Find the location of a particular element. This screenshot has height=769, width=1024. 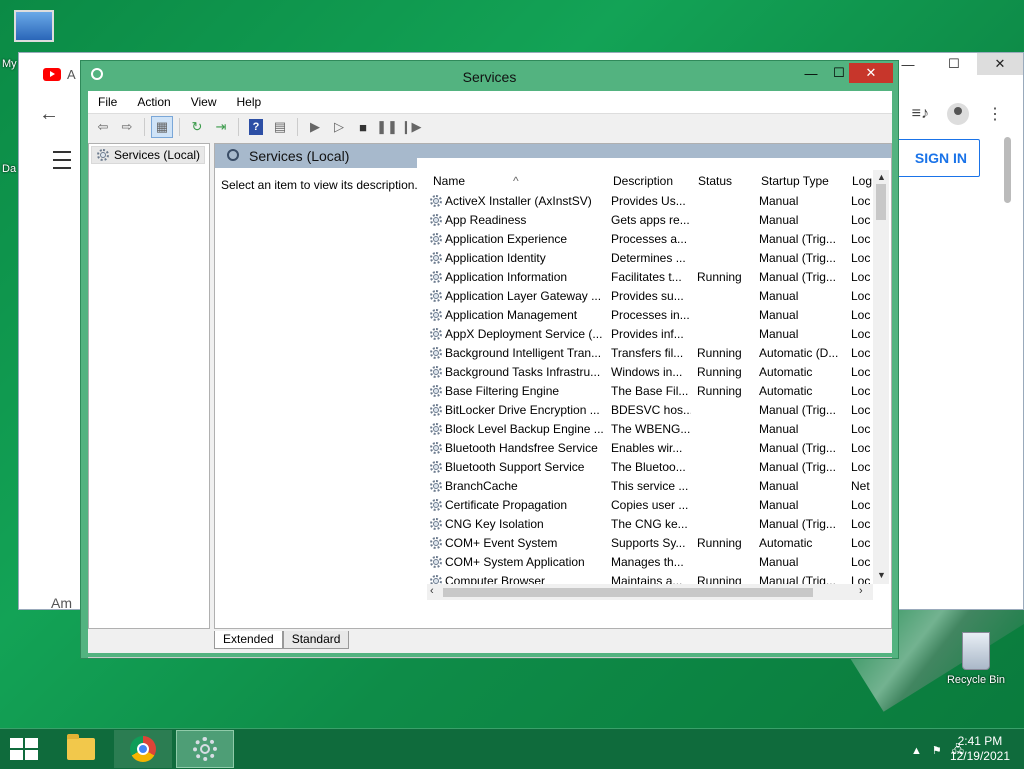

forward-icon: ⇨ is located at coordinates (127, 127).